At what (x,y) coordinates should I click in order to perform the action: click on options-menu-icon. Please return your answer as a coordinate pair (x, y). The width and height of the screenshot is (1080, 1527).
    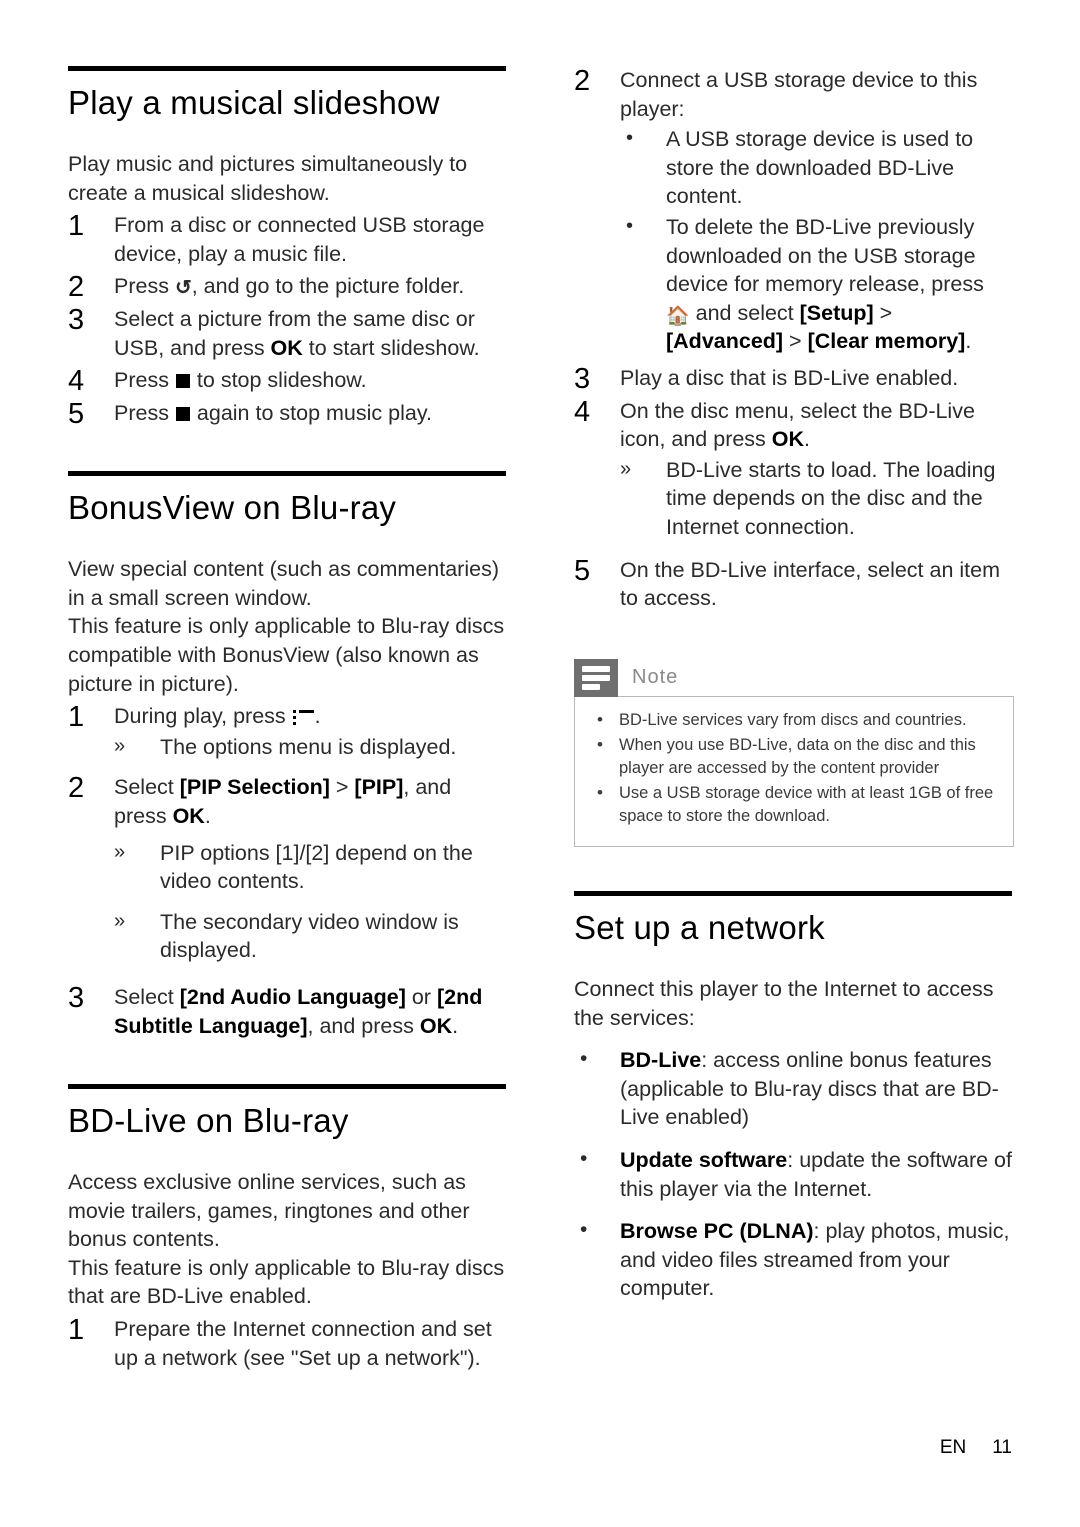
    Looking at the image, I should click on (303, 718).